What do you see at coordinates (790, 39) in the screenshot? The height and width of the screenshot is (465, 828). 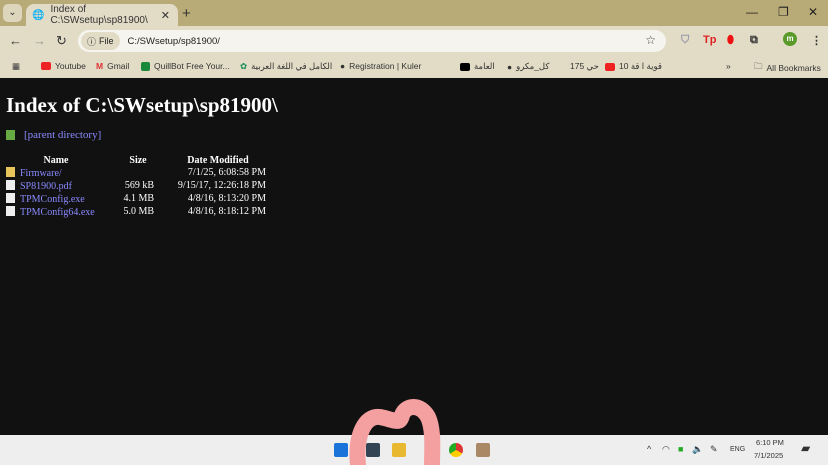 I see `profile-avatar: m` at bounding box center [790, 39].